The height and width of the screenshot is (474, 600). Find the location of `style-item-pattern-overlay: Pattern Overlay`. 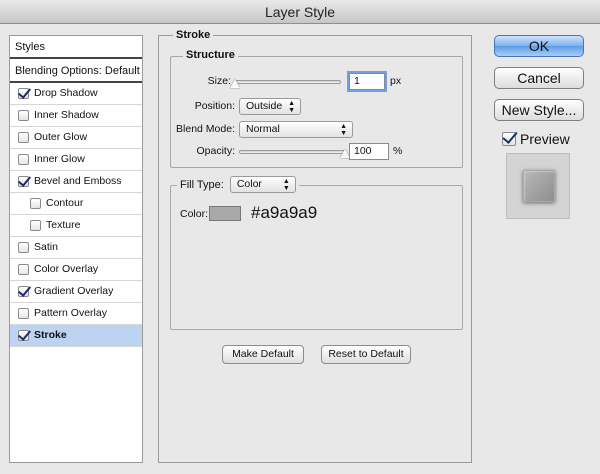

style-item-pattern-overlay: Pattern Overlay is located at coordinates (76, 314).